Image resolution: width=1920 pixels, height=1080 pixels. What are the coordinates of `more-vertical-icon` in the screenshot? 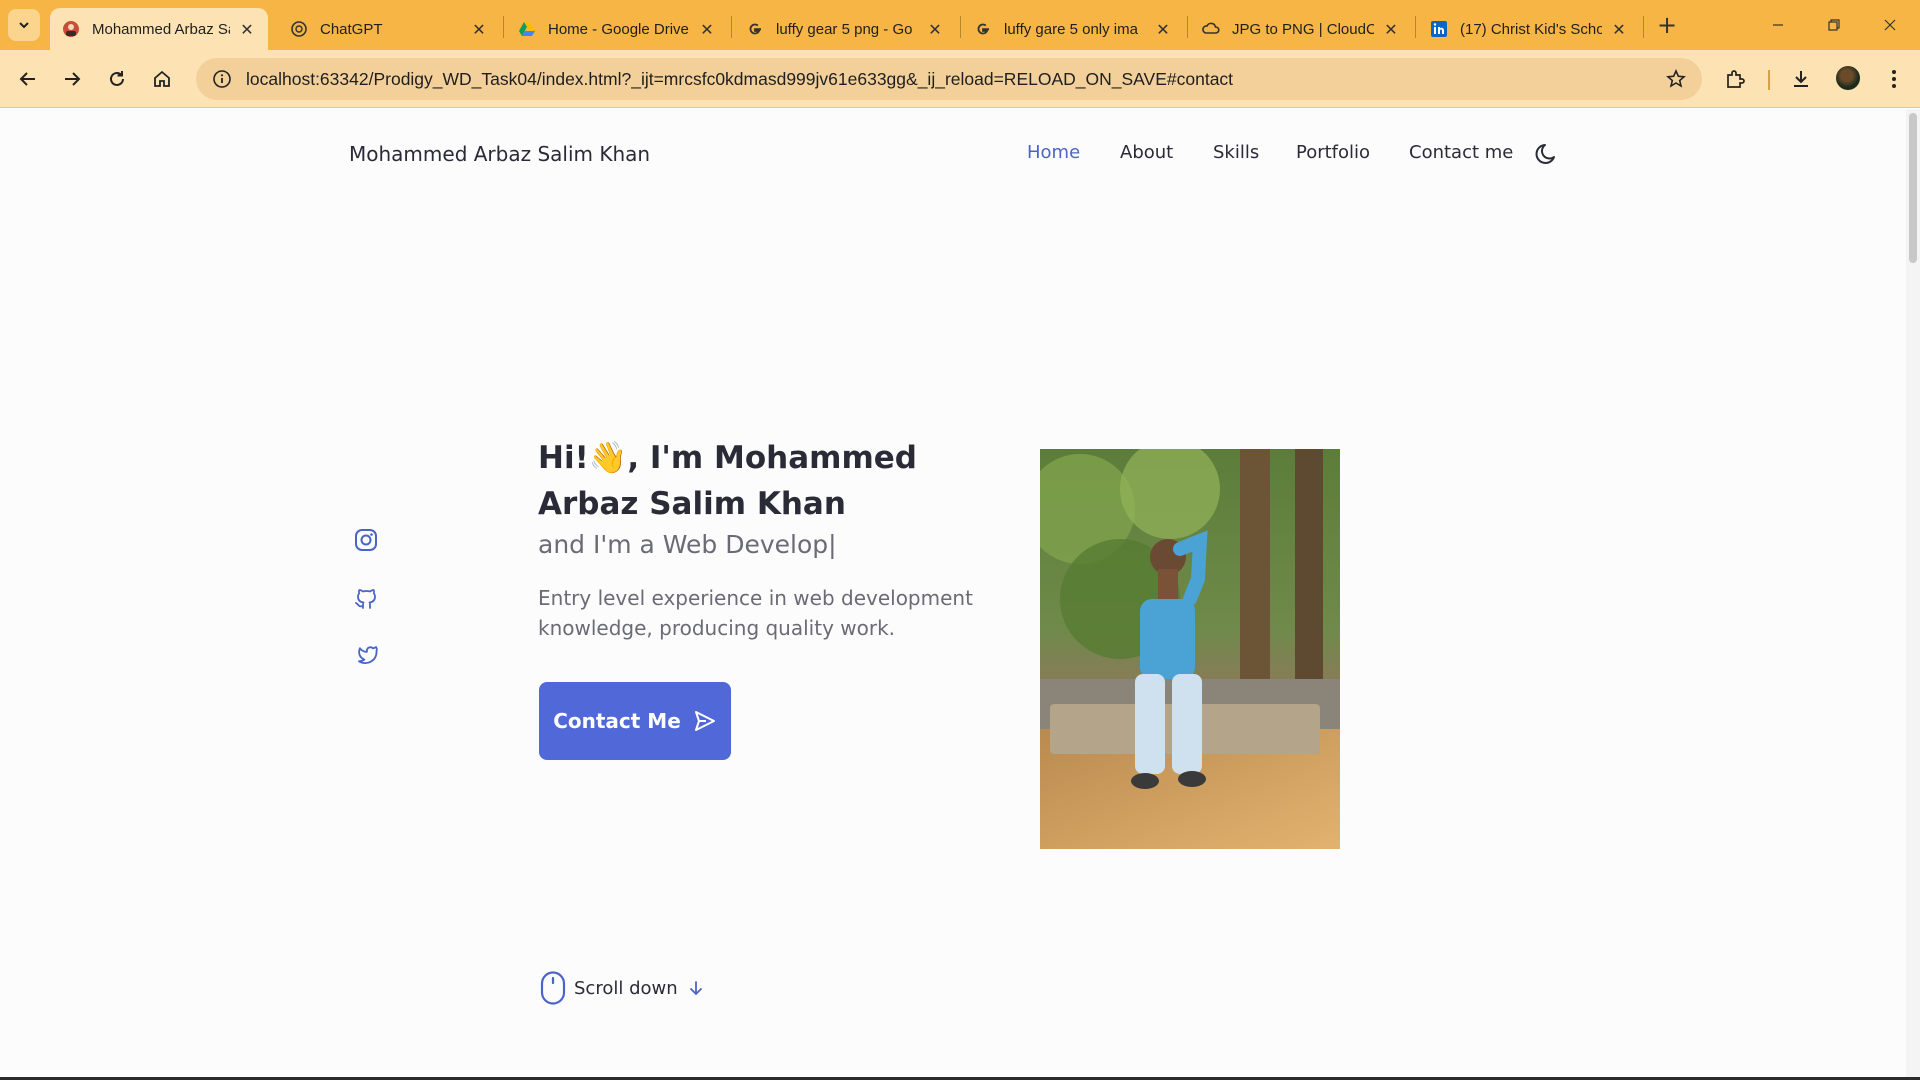 It's located at (1894, 79).